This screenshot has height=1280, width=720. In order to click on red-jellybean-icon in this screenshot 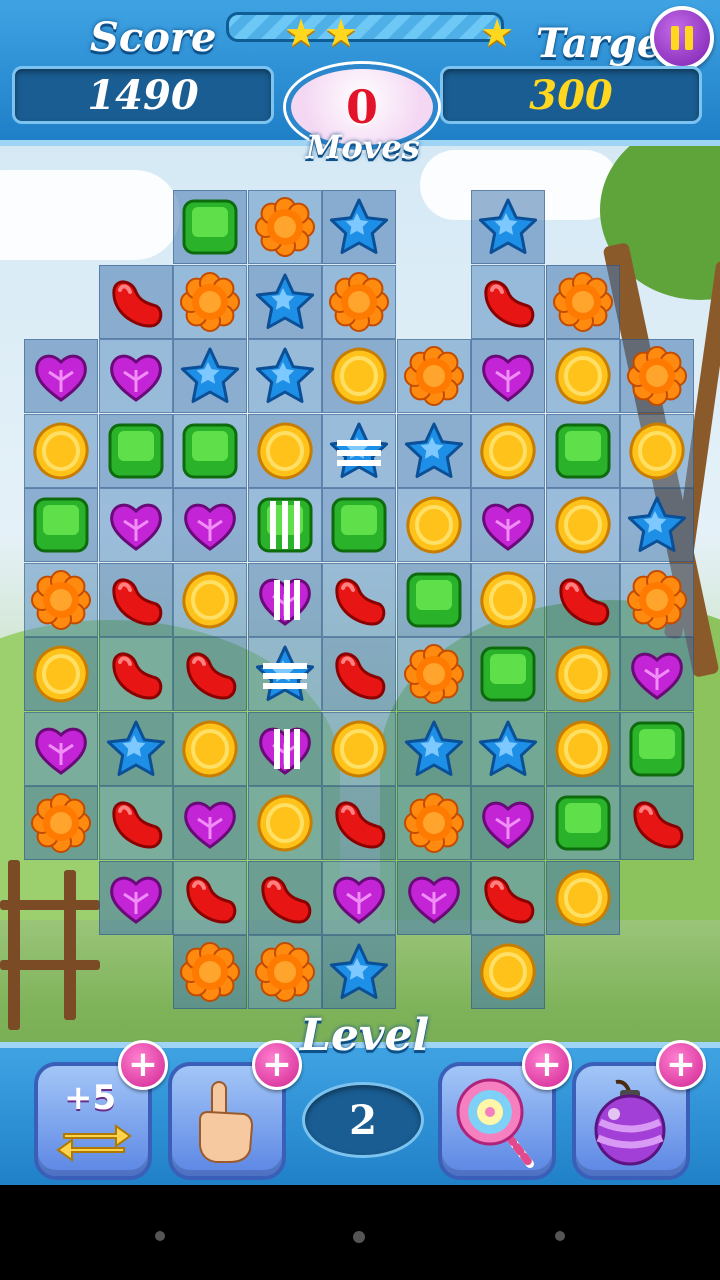, I will do `click(360, 825)`.